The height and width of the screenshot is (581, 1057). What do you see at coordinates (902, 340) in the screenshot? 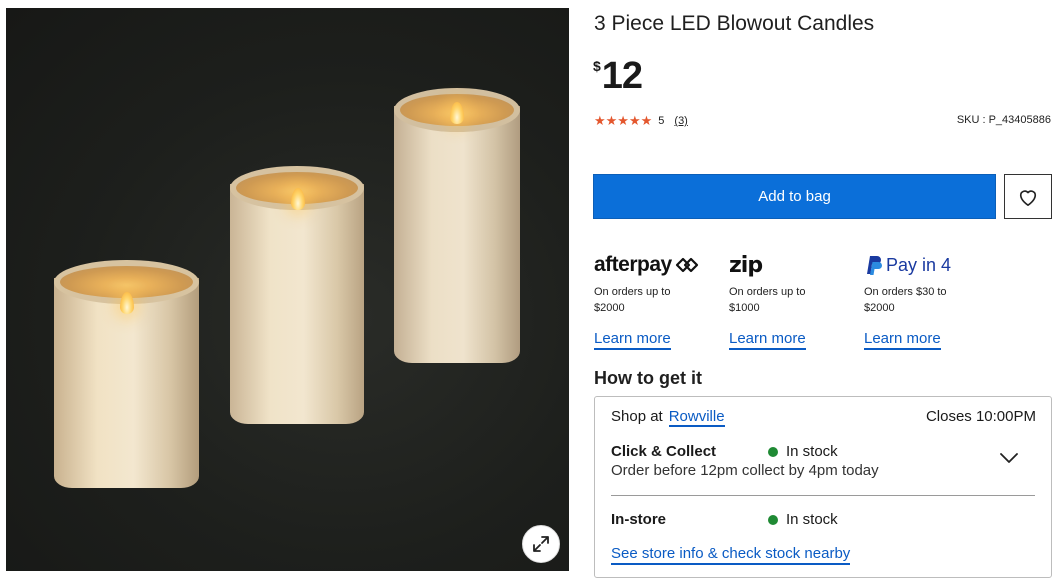
I see `paypal-learn-more-link: Learn more` at bounding box center [902, 340].